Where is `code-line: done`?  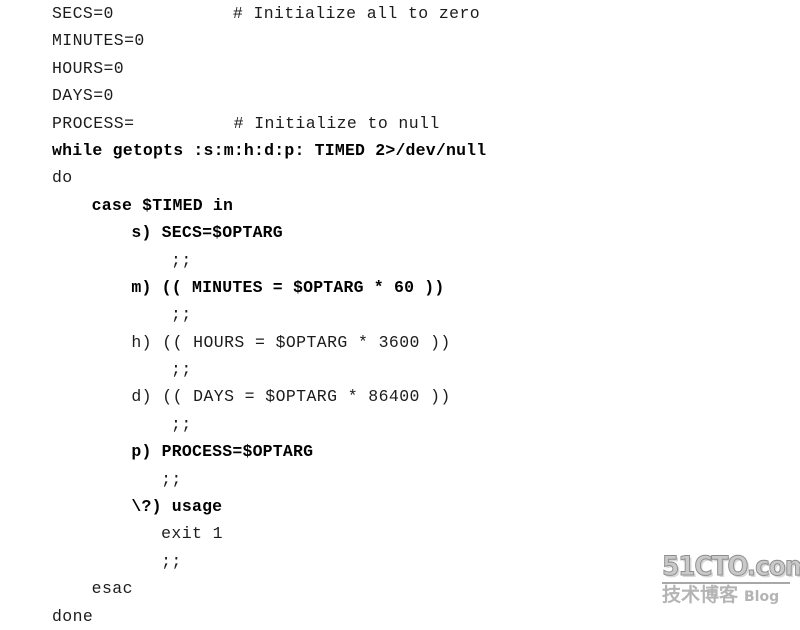 code-line: done is located at coordinates (400, 616).